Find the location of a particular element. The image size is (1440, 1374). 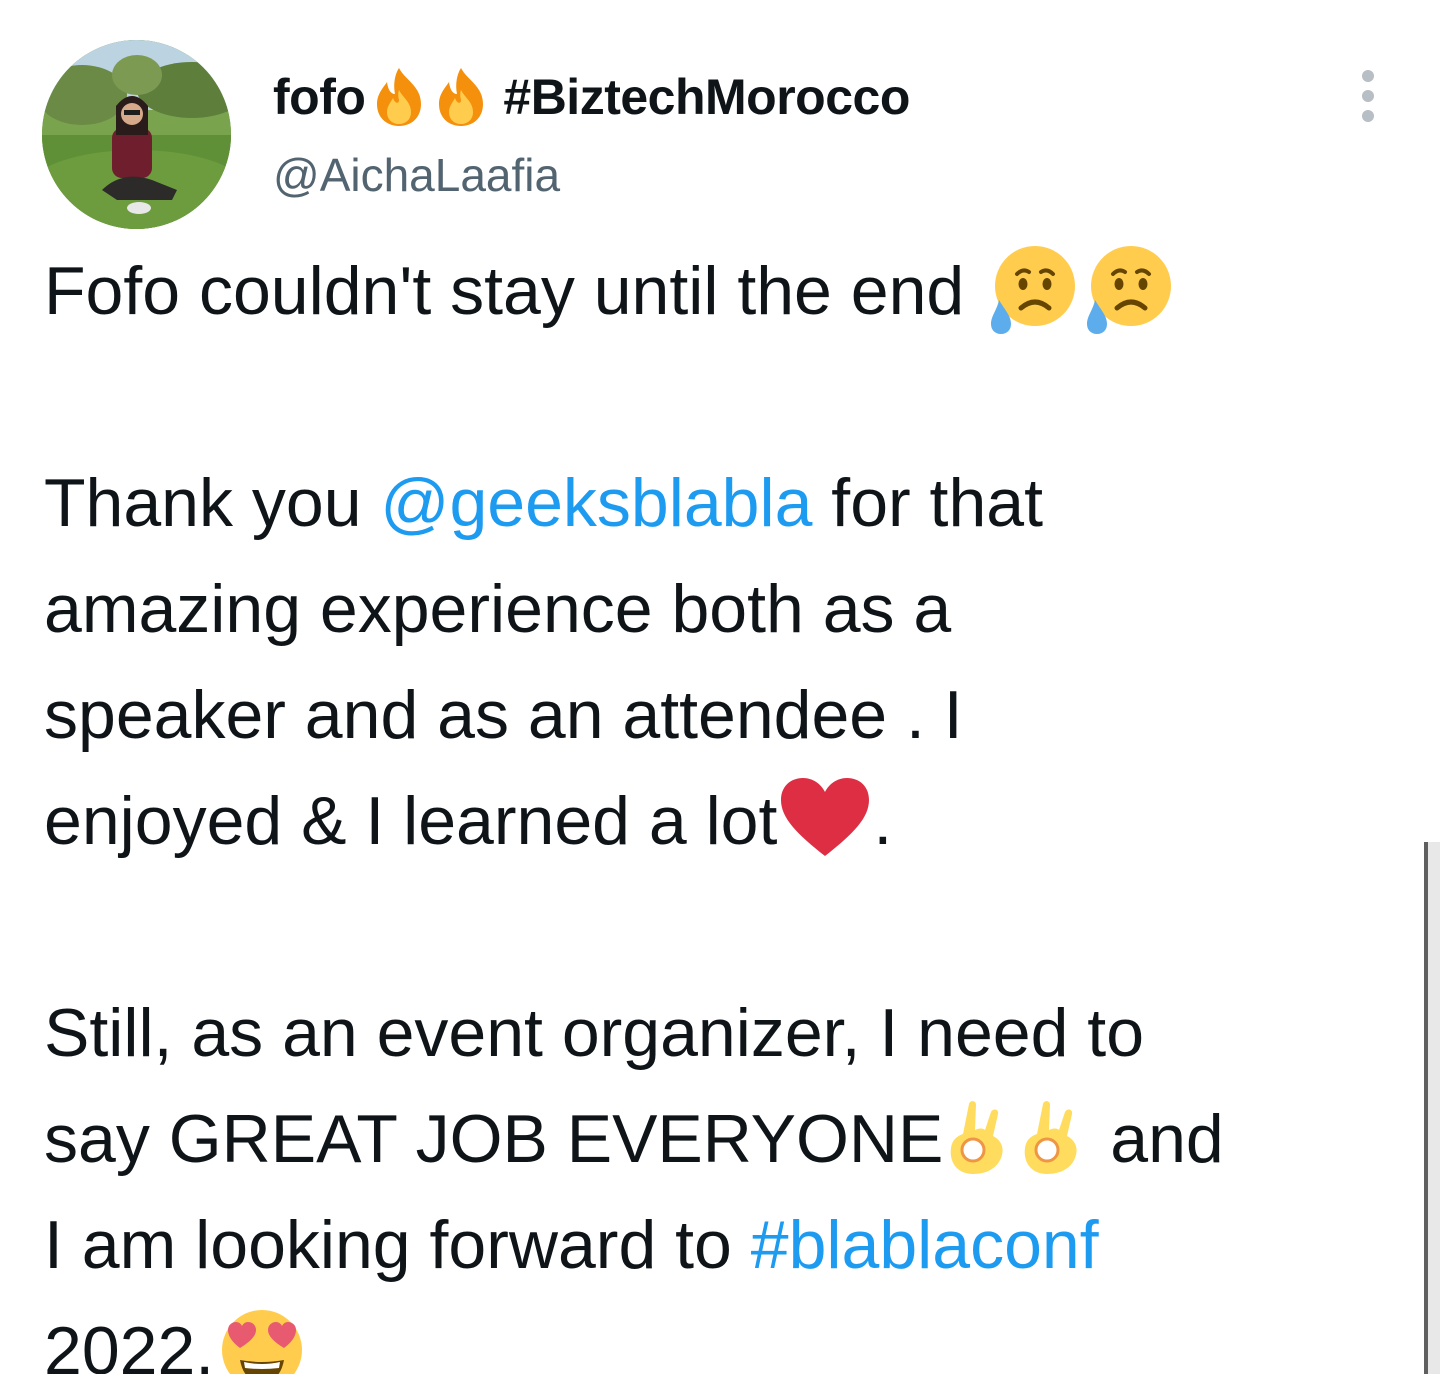

red-heart-emoji is located at coordinates (825, 818).